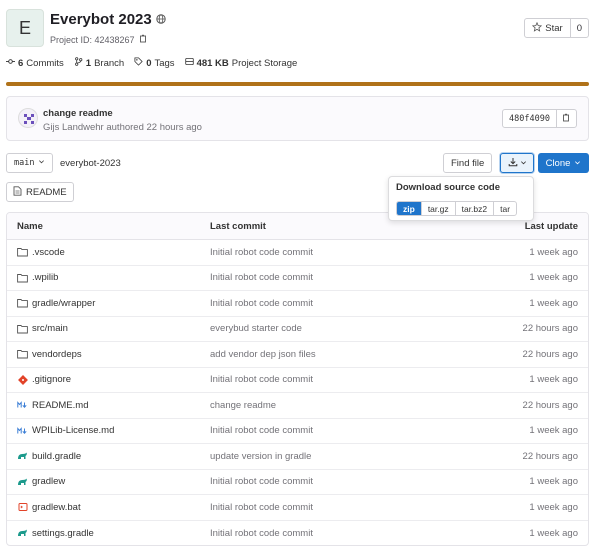 The width and height of the screenshot is (600, 553). Describe the element at coordinates (297, 84) in the screenshot. I see `repository-language-bar` at that location.